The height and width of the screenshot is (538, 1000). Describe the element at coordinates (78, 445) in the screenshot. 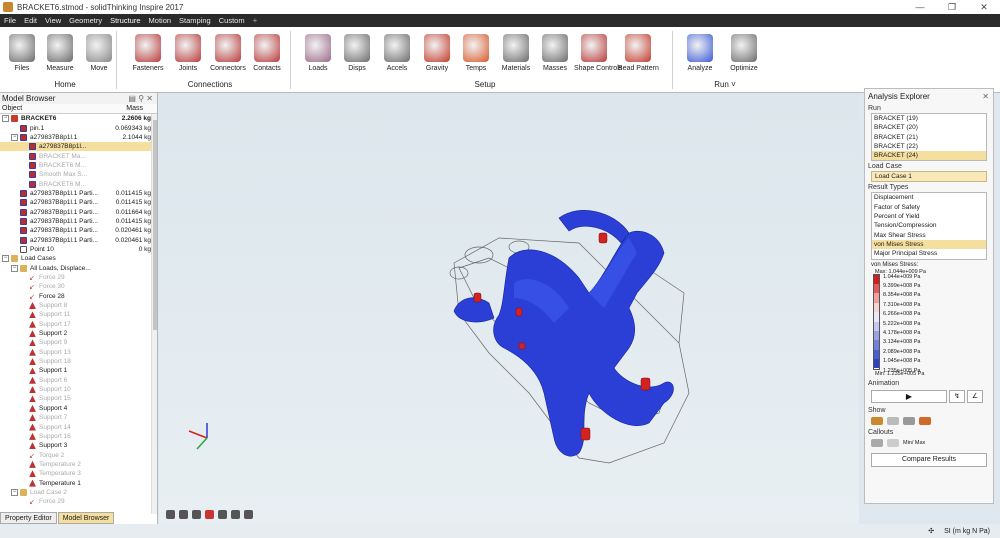

I see `tree-row: Support 3` at that location.